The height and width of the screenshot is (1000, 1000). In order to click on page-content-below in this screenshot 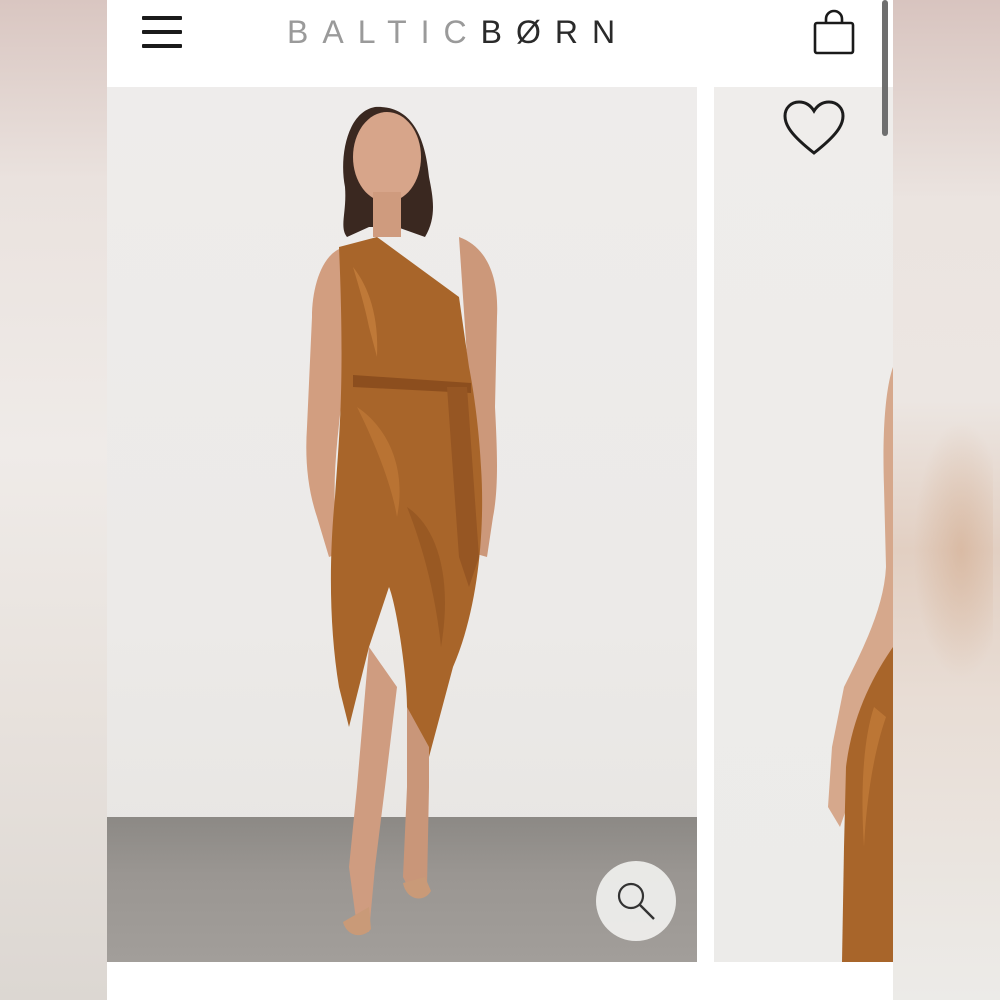, I will do `click(500, 981)`.